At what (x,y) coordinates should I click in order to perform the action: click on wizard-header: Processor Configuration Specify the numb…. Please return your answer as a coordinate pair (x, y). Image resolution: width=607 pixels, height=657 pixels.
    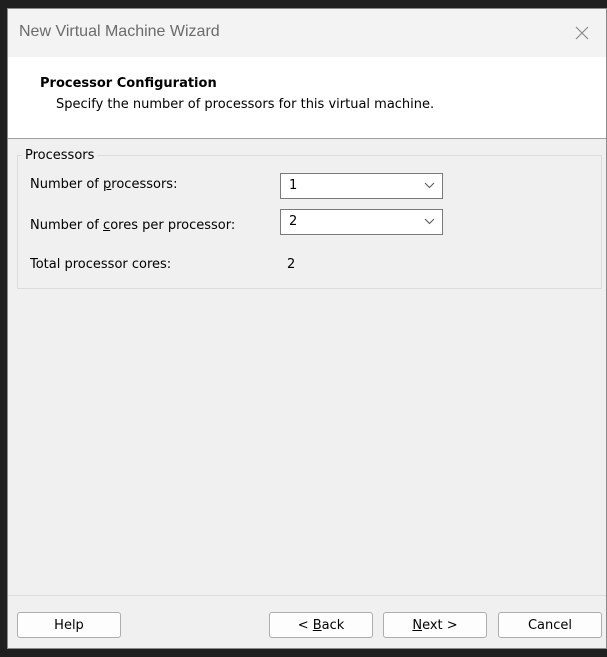
    Looking at the image, I should click on (307, 98).